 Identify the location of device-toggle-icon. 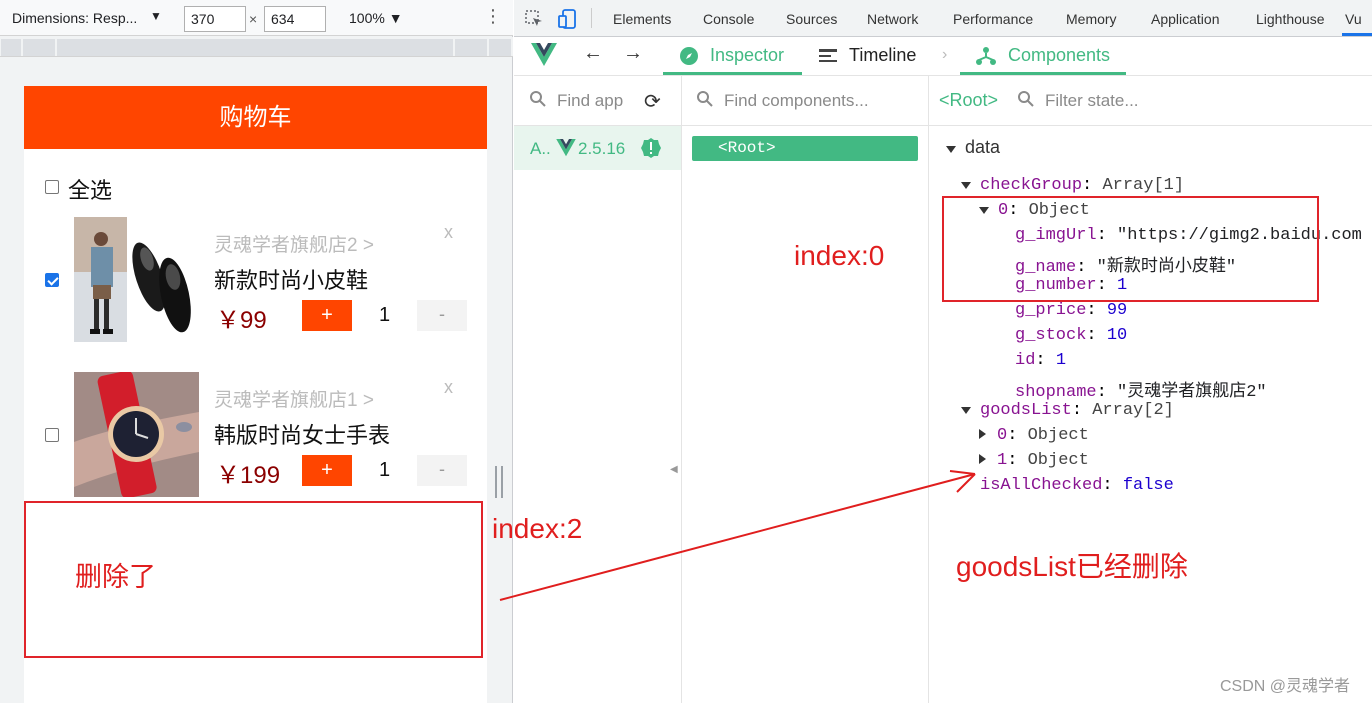
(568, 20).